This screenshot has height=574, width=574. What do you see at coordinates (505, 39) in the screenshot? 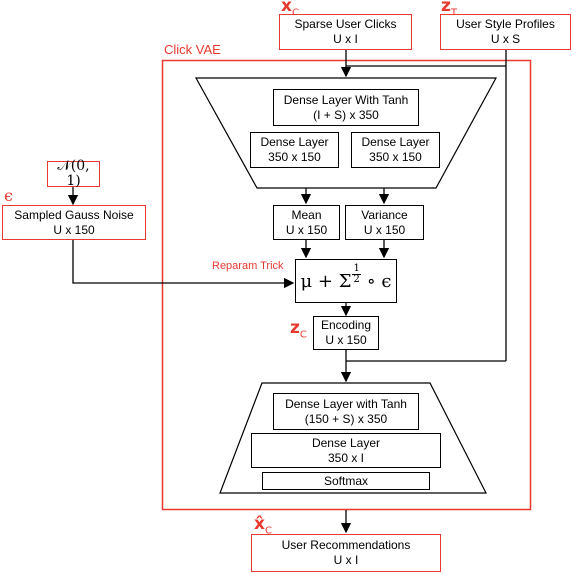
I see `style-profiles-dims: U x S` at bounding box center [505, 39].